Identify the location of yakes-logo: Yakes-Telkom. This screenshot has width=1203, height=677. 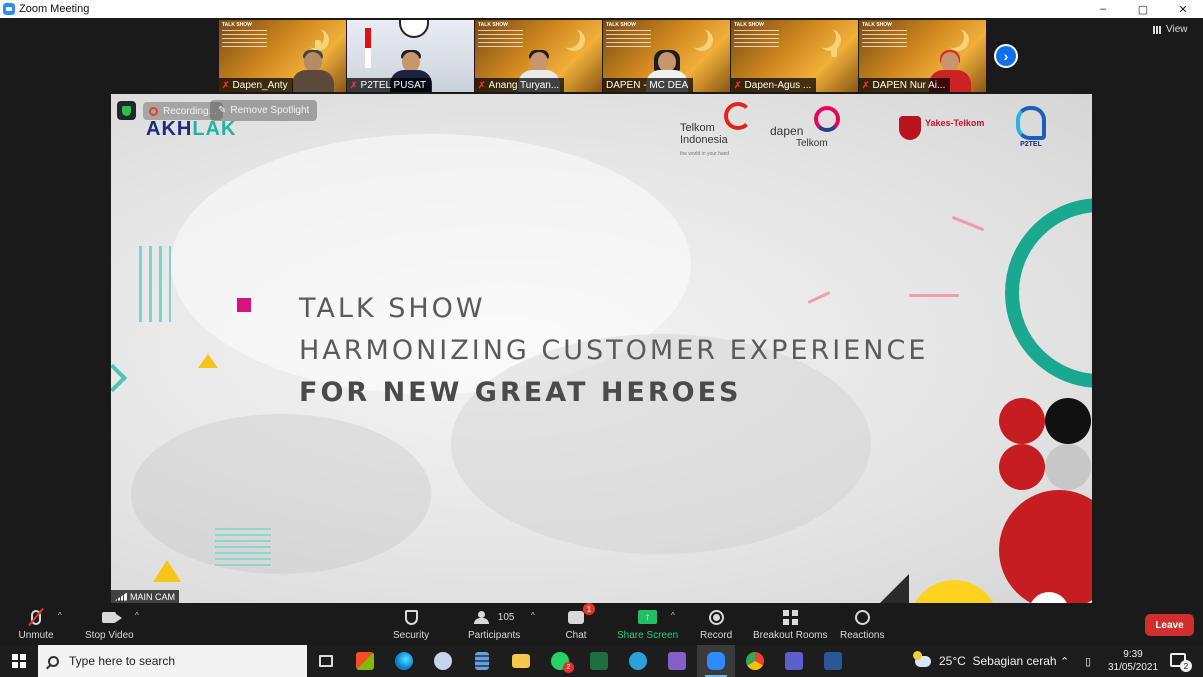
(941, 128).